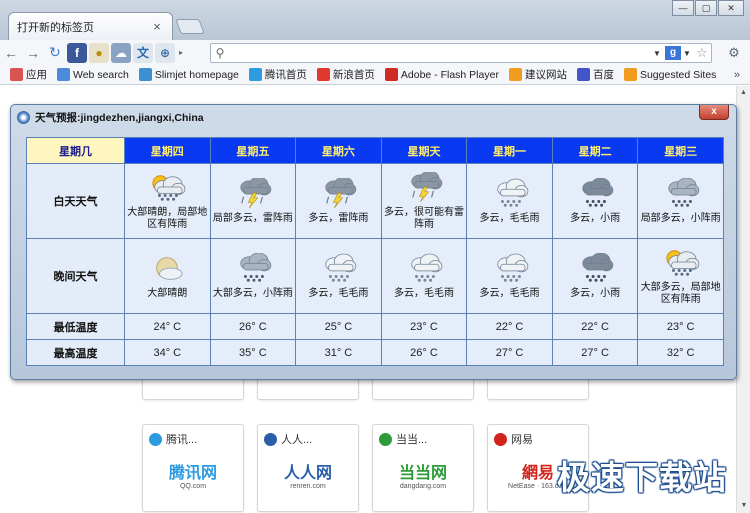  I want to click on weather-extension-icon: ☁, so click(121, 52).